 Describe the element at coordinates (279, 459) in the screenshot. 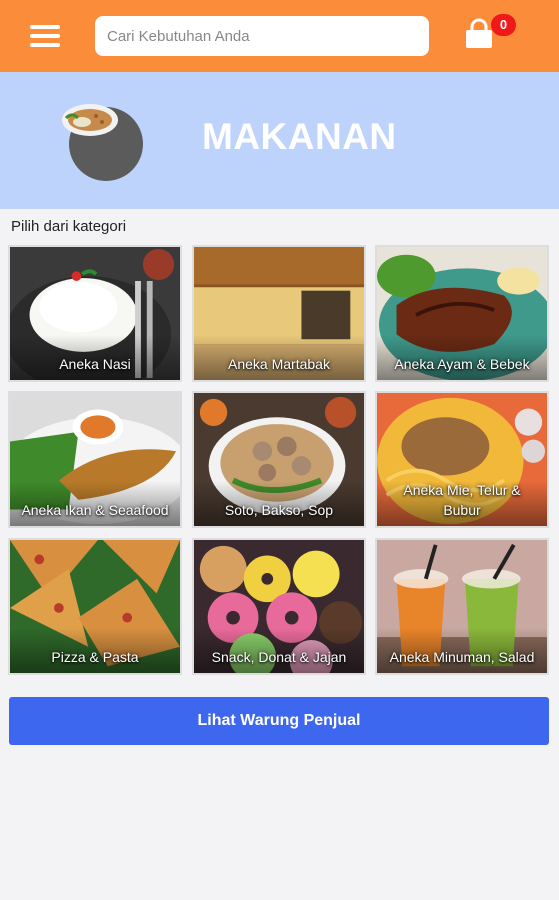

I see `category-tile-soto-bakso-sop: Soto, Bakso, Sop` at that location.